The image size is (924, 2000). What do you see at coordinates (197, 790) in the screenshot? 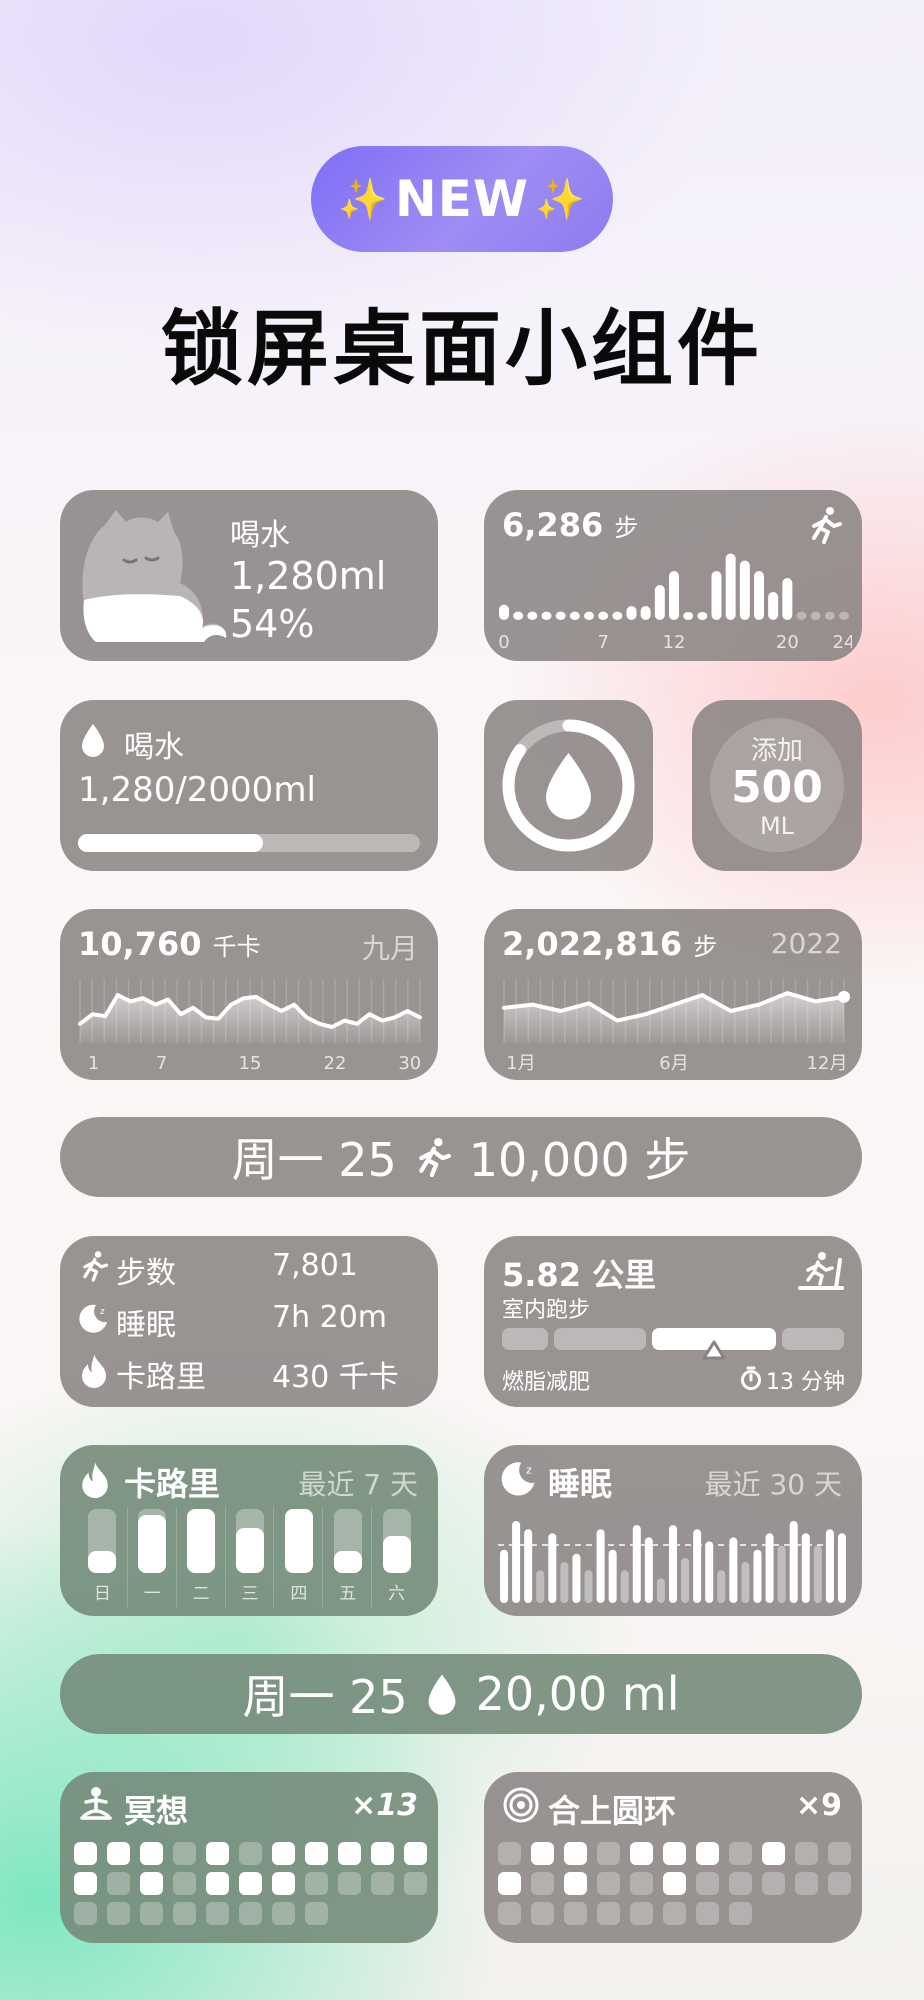
I see `water-progress-value: 1,280/2000ml` at bounding box center [197, 790].